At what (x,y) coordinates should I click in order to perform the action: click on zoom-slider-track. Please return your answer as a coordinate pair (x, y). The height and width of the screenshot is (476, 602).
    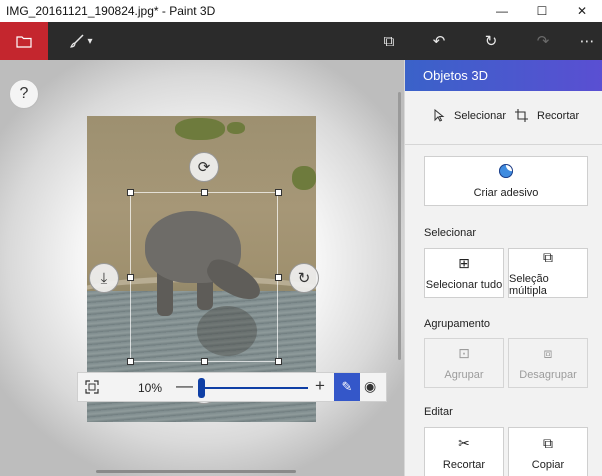
    Looking at the image, I should click on (253, 388).